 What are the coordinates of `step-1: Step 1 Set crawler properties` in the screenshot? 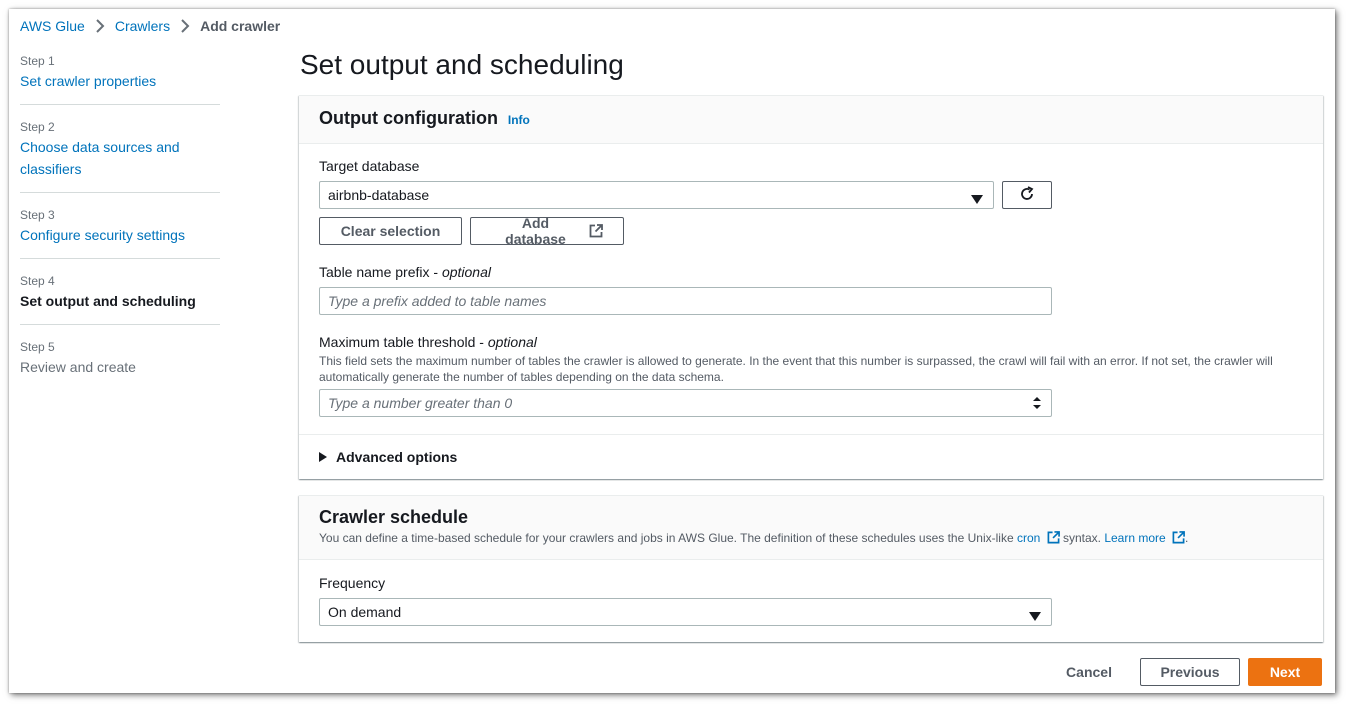 It's located at (120, 77).